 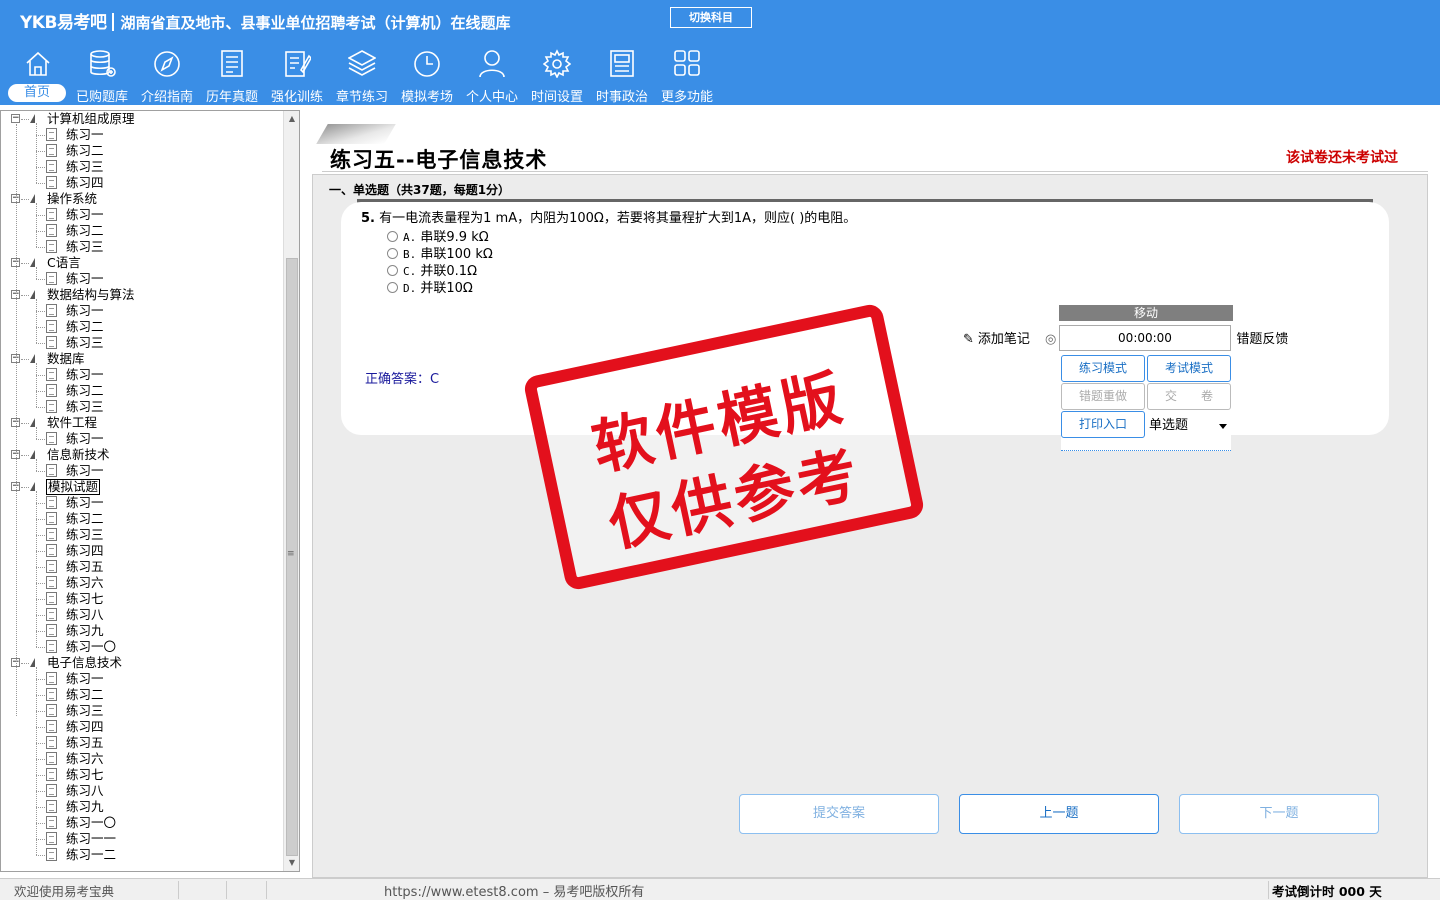 I want to click on tree-category: − 操作系统, so click(x=143, y=199).